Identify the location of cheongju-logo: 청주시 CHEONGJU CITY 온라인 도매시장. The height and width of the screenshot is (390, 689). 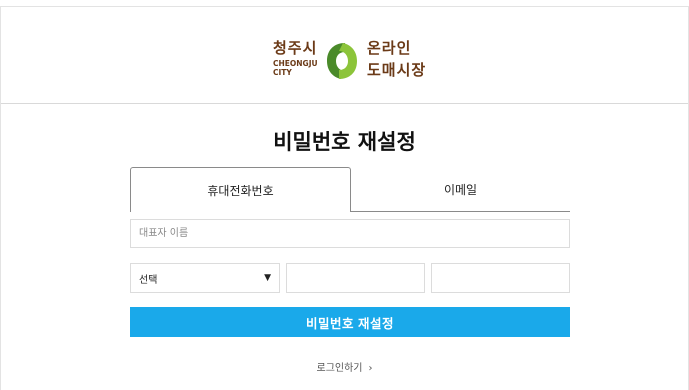
(358, 62).